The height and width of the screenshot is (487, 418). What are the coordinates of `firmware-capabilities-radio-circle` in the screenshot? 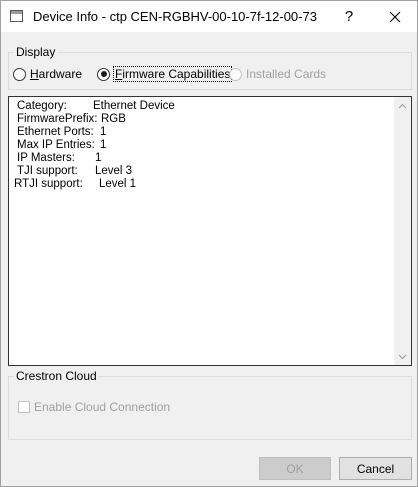 It's located at (103, 74).